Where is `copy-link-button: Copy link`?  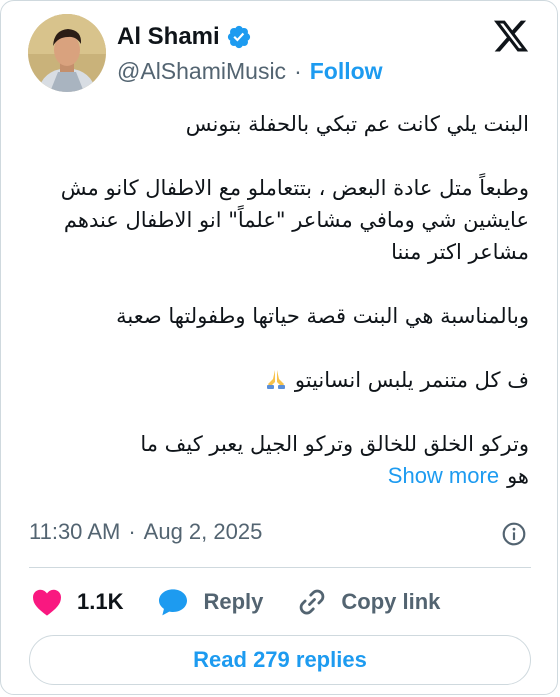
copy-link-button: Copy link is located at coordinates (368, 602).